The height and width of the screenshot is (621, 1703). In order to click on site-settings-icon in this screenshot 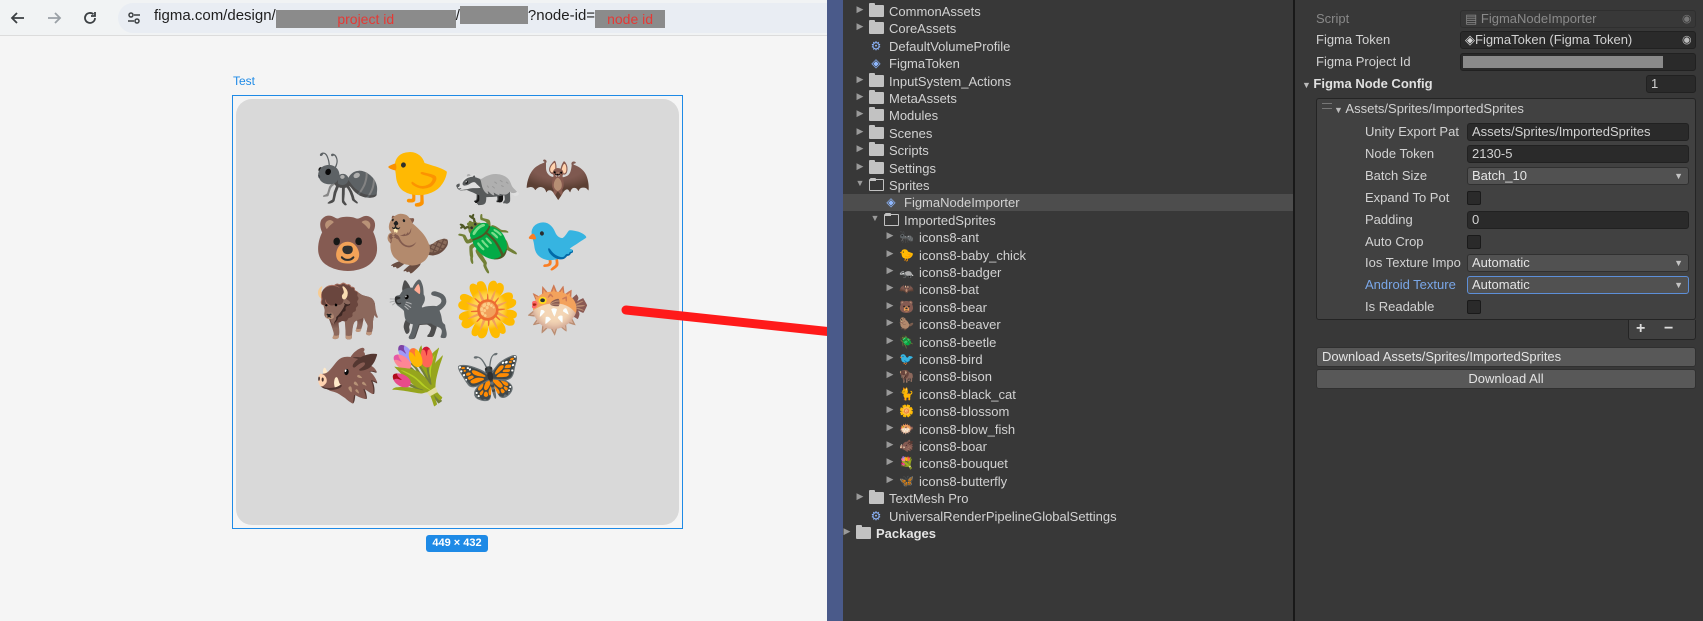, I will do `click(134, 18)`.